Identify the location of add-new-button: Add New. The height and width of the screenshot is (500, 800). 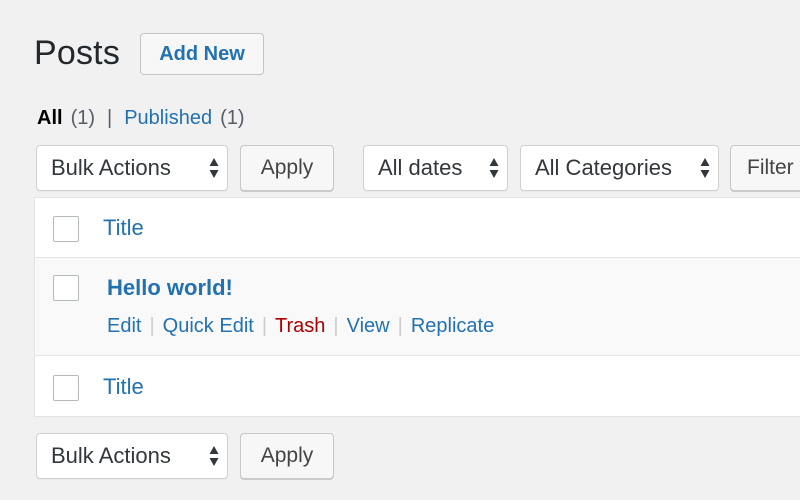
(202, 54).